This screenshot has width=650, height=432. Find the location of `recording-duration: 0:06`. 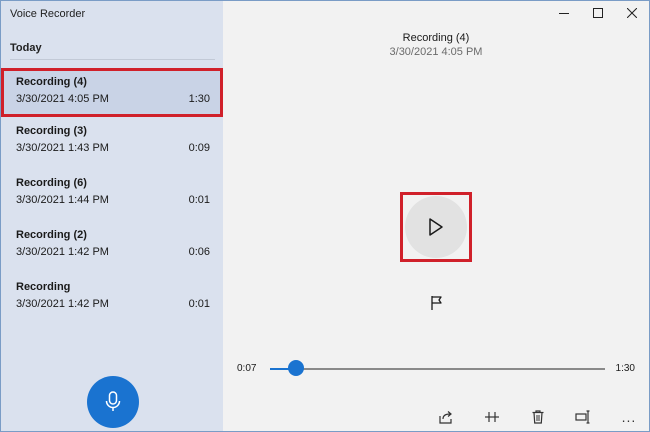

recording-duration: 0:06 is located at coordinates (199, 252).